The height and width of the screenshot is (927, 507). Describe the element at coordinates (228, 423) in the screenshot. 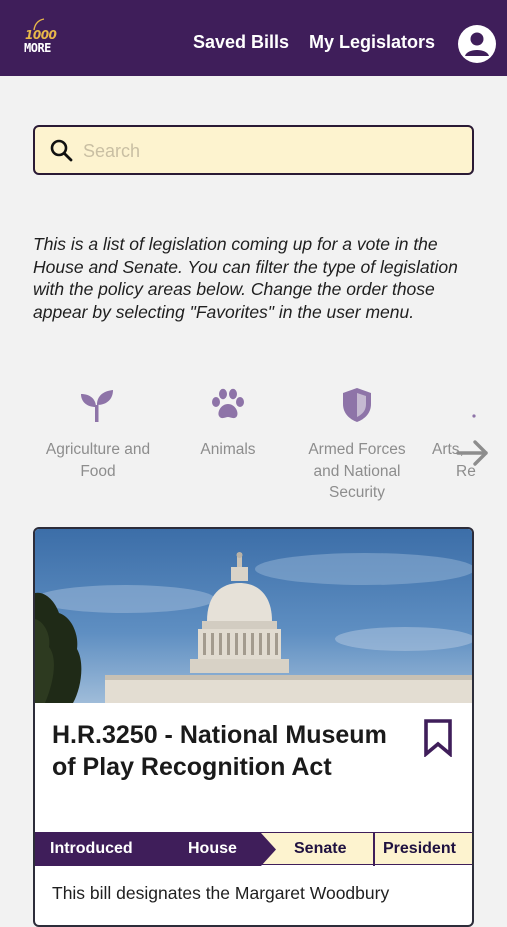

I see `category-animals: Animals` at that location.